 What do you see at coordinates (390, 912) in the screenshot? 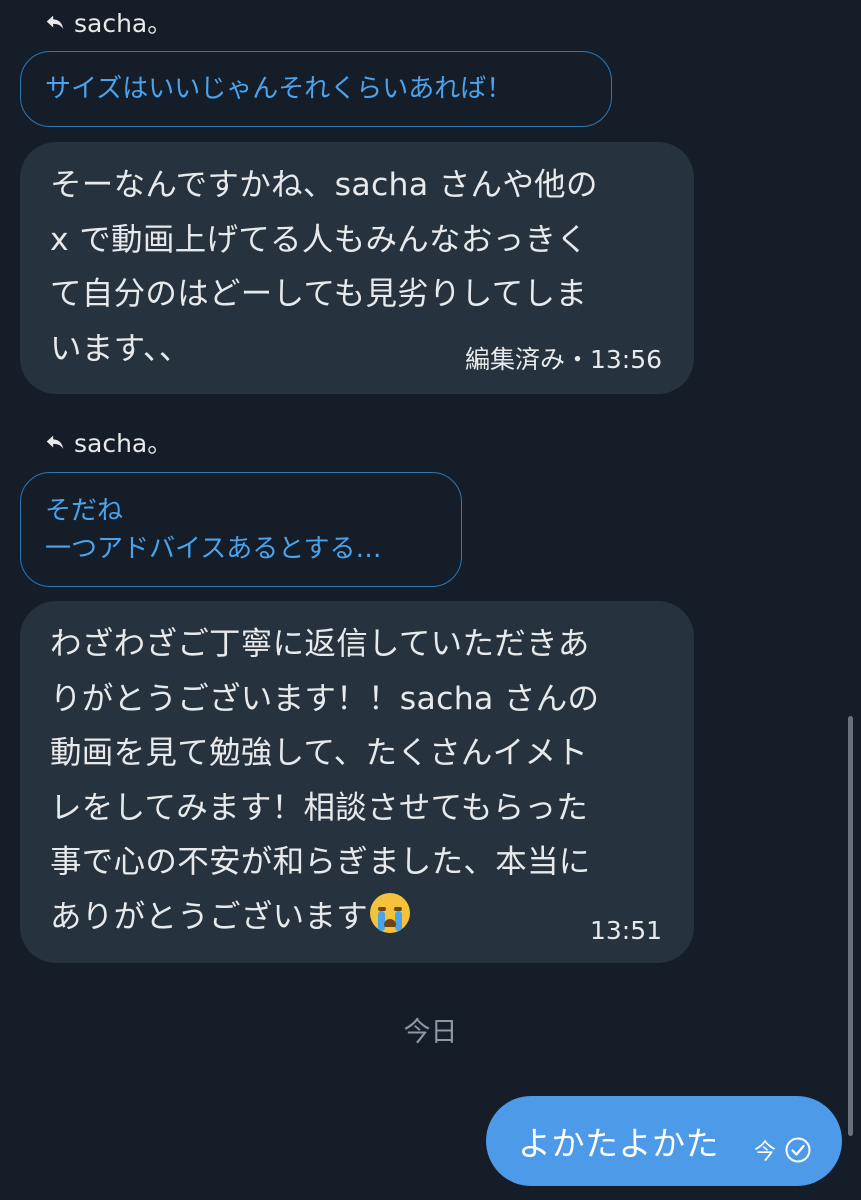
I see `loudly-crying-face-emoji` at bounding box center [390, 912].